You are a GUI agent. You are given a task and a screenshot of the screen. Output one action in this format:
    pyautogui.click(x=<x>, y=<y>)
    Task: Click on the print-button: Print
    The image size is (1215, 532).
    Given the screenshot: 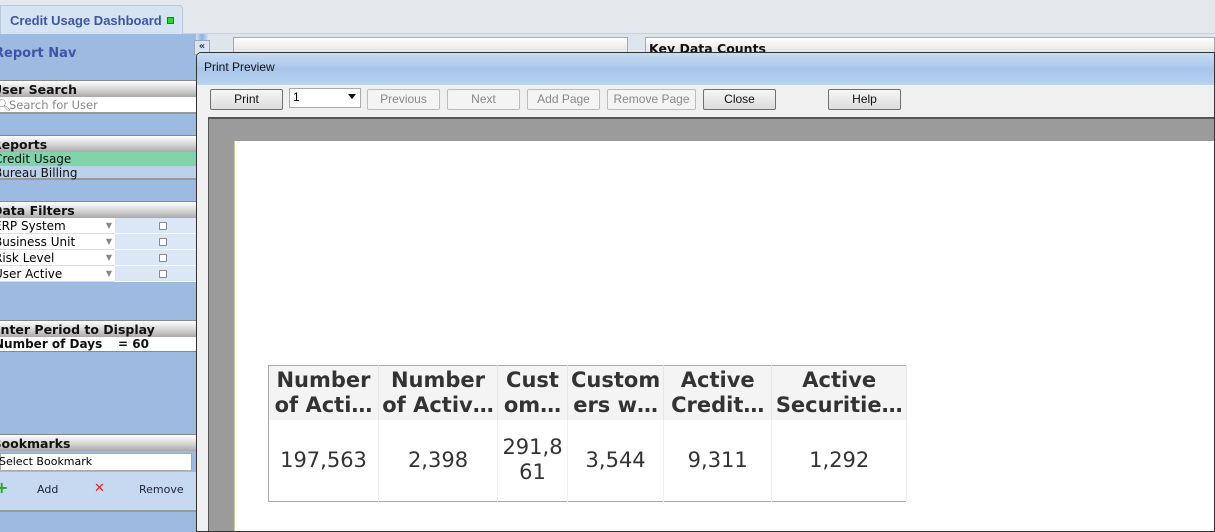 What is the action you would take?
    pyautogui.click(x=246, y=99)
    